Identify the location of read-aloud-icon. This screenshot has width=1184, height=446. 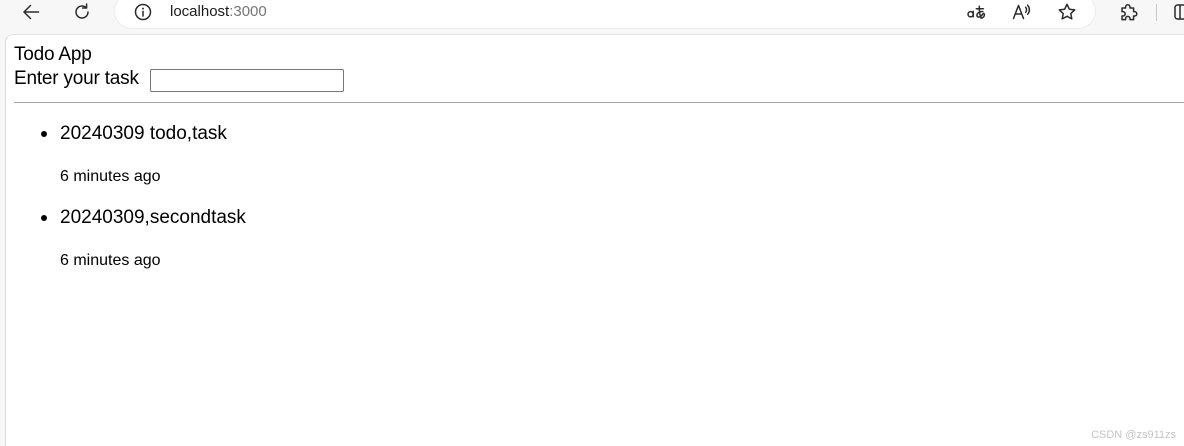
(1021, 12).